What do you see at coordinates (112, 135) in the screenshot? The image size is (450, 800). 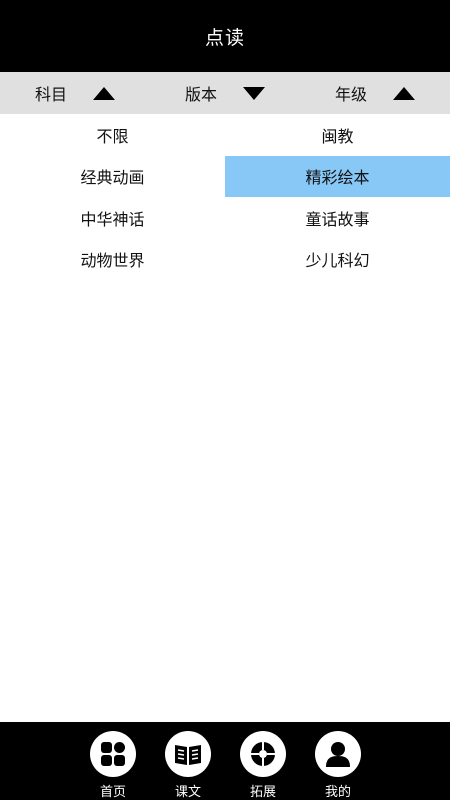 I see `option-item: 不限` at bounding box center [112, 135].